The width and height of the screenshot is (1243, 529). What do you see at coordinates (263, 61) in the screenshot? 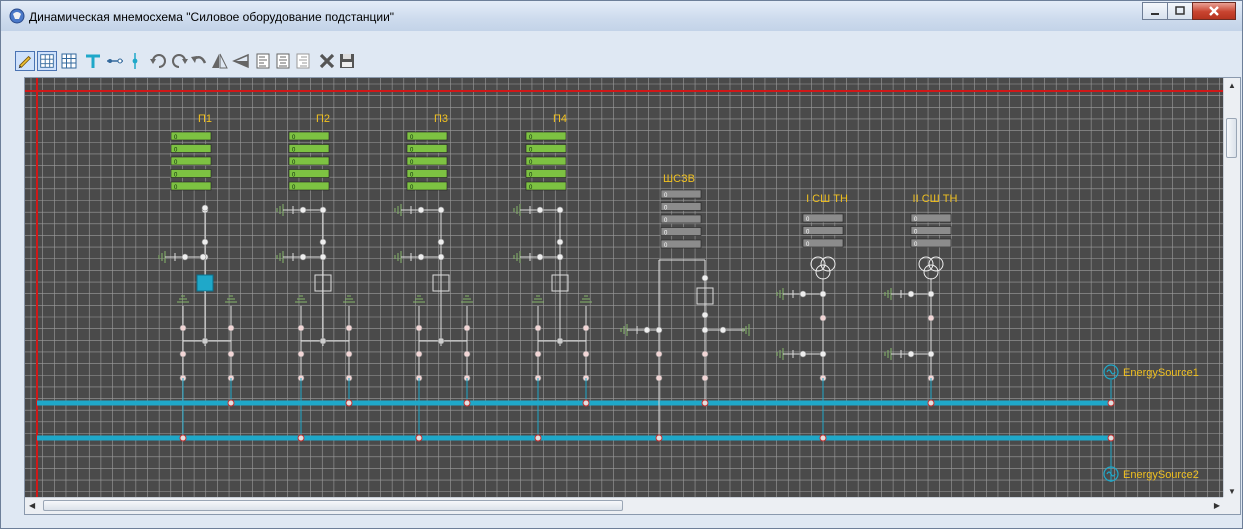
I see `align-left-button` at bounding box center [263, 61].